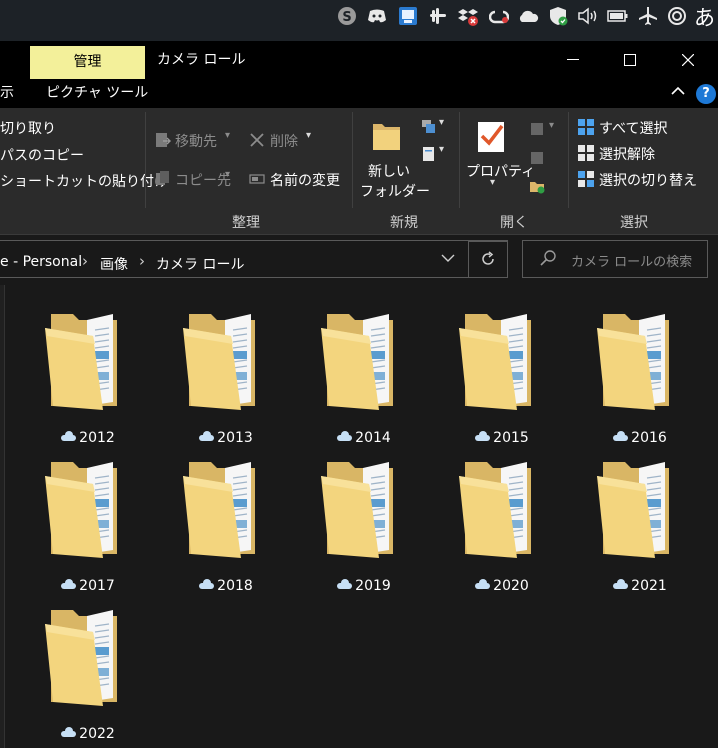  Describe the element at coordinates (468, 16) in the screenshot. I see `dropbox-icon` at that location.